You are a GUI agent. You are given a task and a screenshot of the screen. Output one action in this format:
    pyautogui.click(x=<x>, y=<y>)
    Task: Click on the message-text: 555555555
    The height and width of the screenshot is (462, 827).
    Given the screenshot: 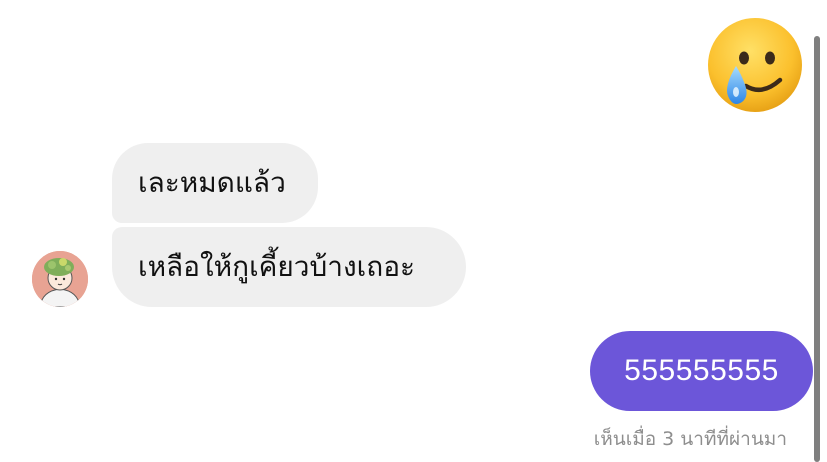 What is the action you would take?
    pyautogui.click(x=701, y=370)
    